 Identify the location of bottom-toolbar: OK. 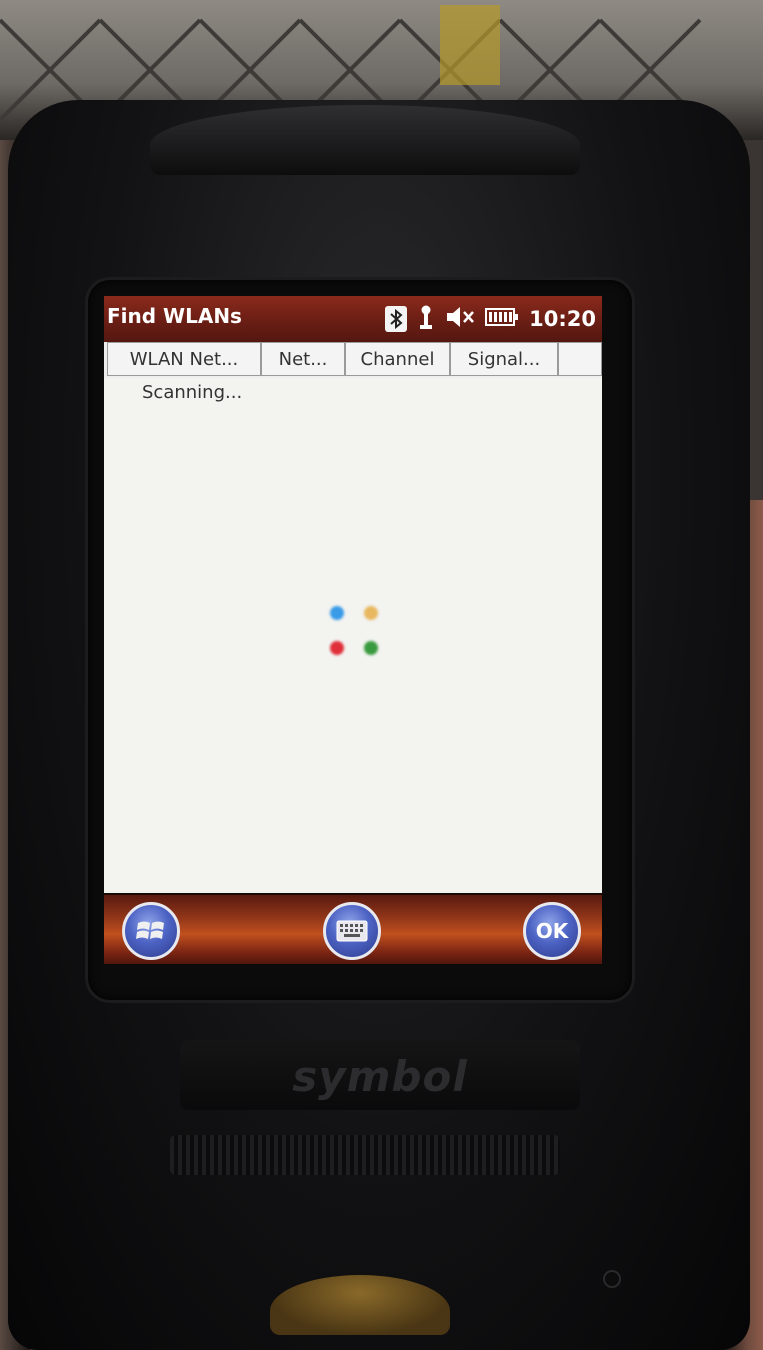
(353, 928).